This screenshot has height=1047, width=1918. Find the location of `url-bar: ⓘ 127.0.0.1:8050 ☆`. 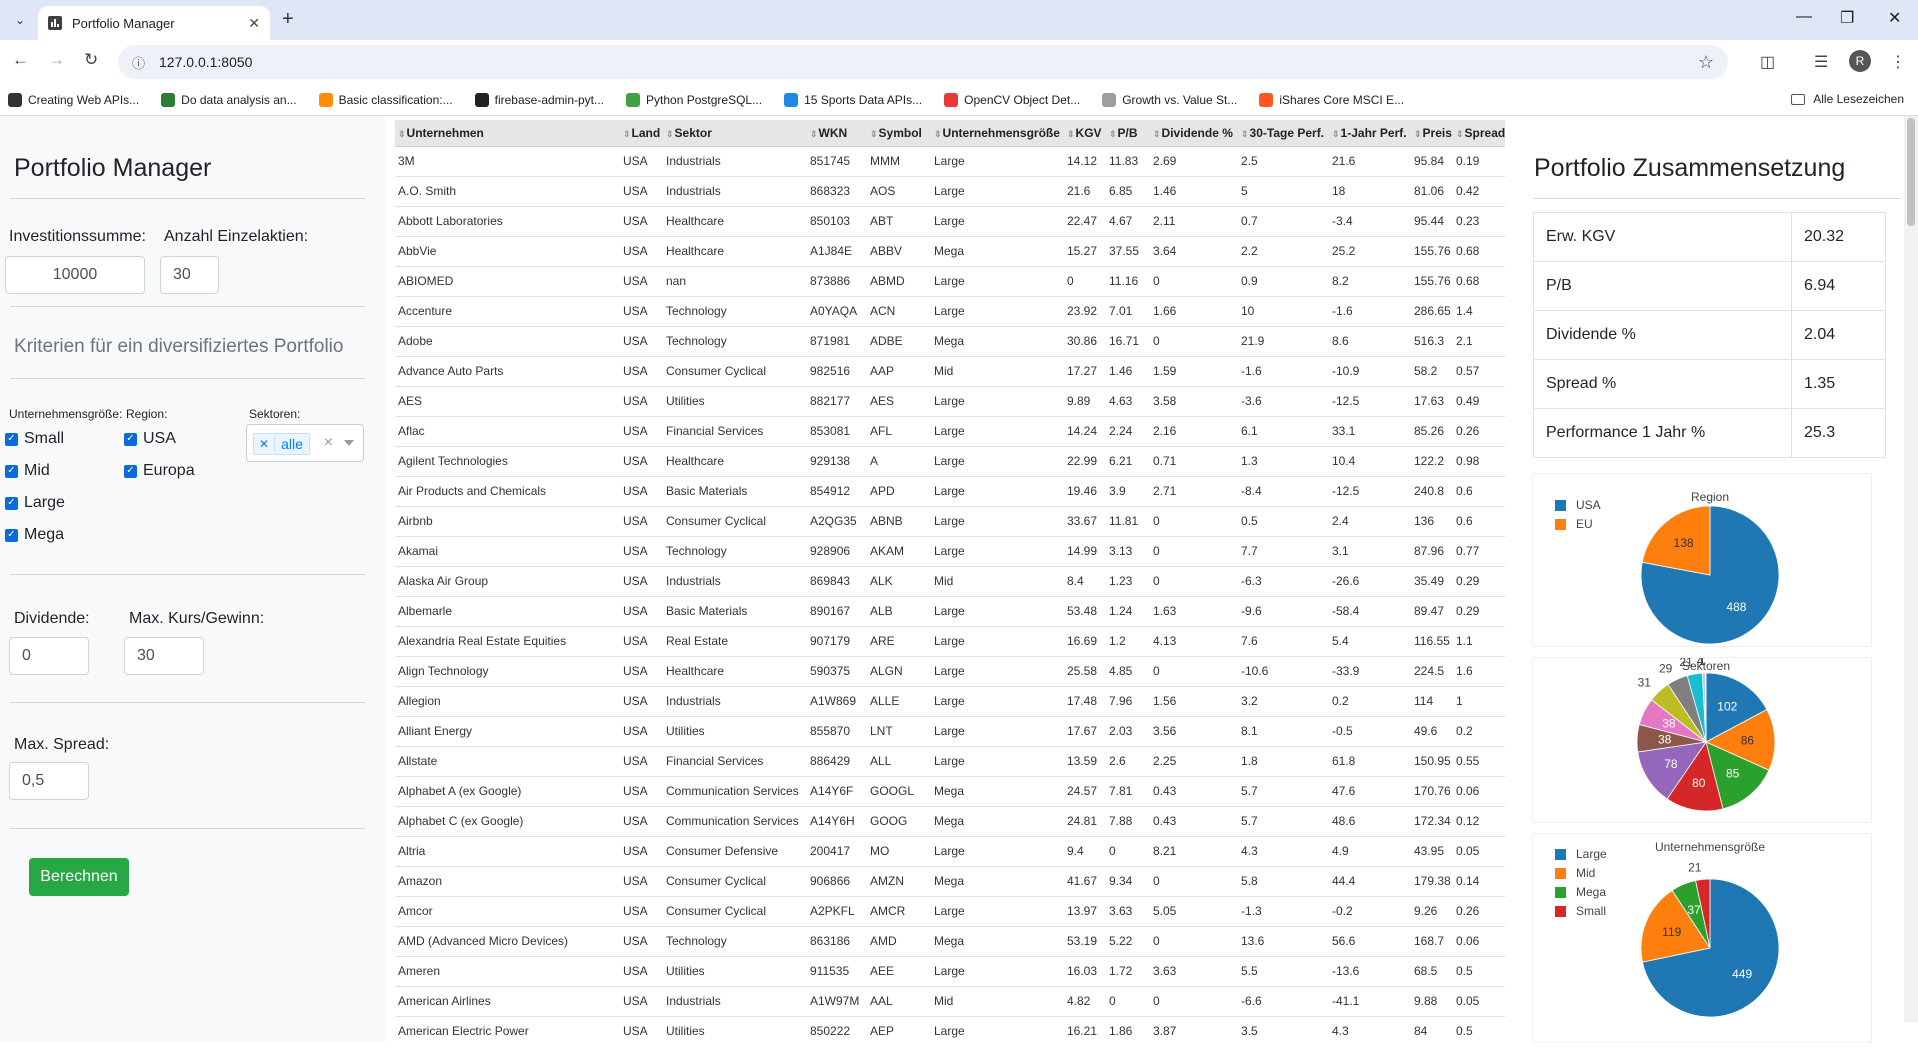

url-bar: ⓘ 127.0.0.1:8050 ☆ is located at coordinates (923, 62).